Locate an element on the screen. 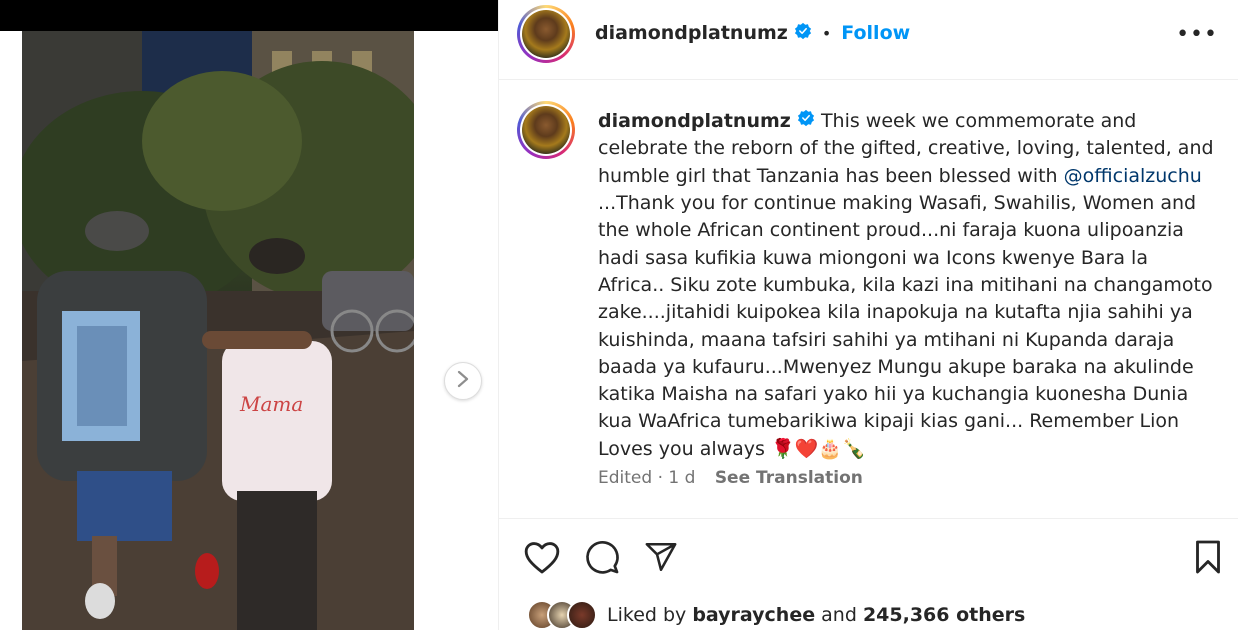 The image size is (1238, 630). author-avatar is located at coordinates (546, 34).